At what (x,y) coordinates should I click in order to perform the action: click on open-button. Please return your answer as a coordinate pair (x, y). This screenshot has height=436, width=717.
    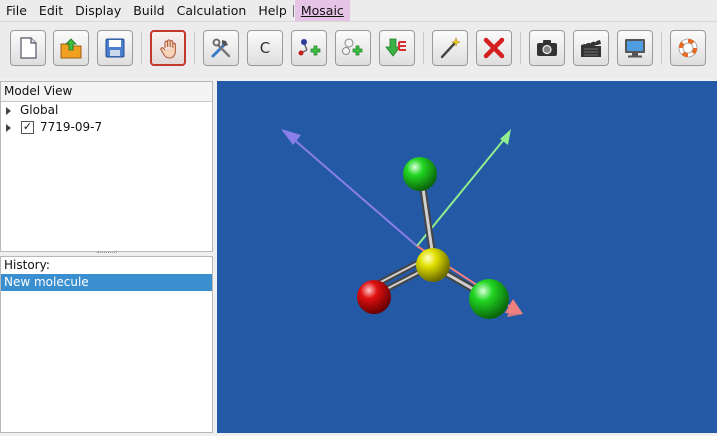
    Looking at the image, I should click on (71, 48).